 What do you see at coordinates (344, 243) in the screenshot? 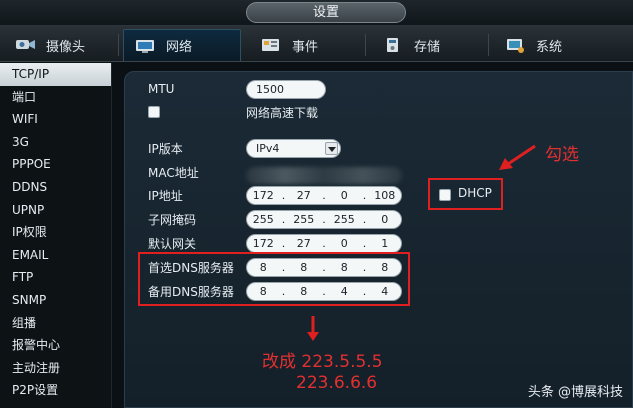
I see `gateway-octet-3: 0` at bounding box center [344, 243].